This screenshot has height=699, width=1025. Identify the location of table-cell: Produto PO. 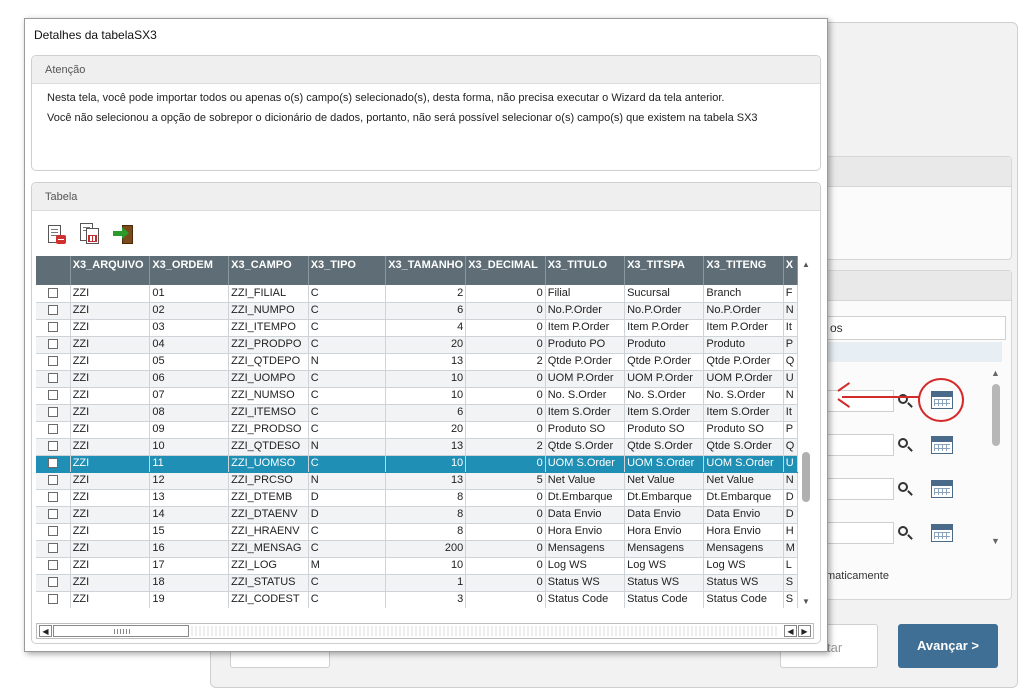
(585, 345).